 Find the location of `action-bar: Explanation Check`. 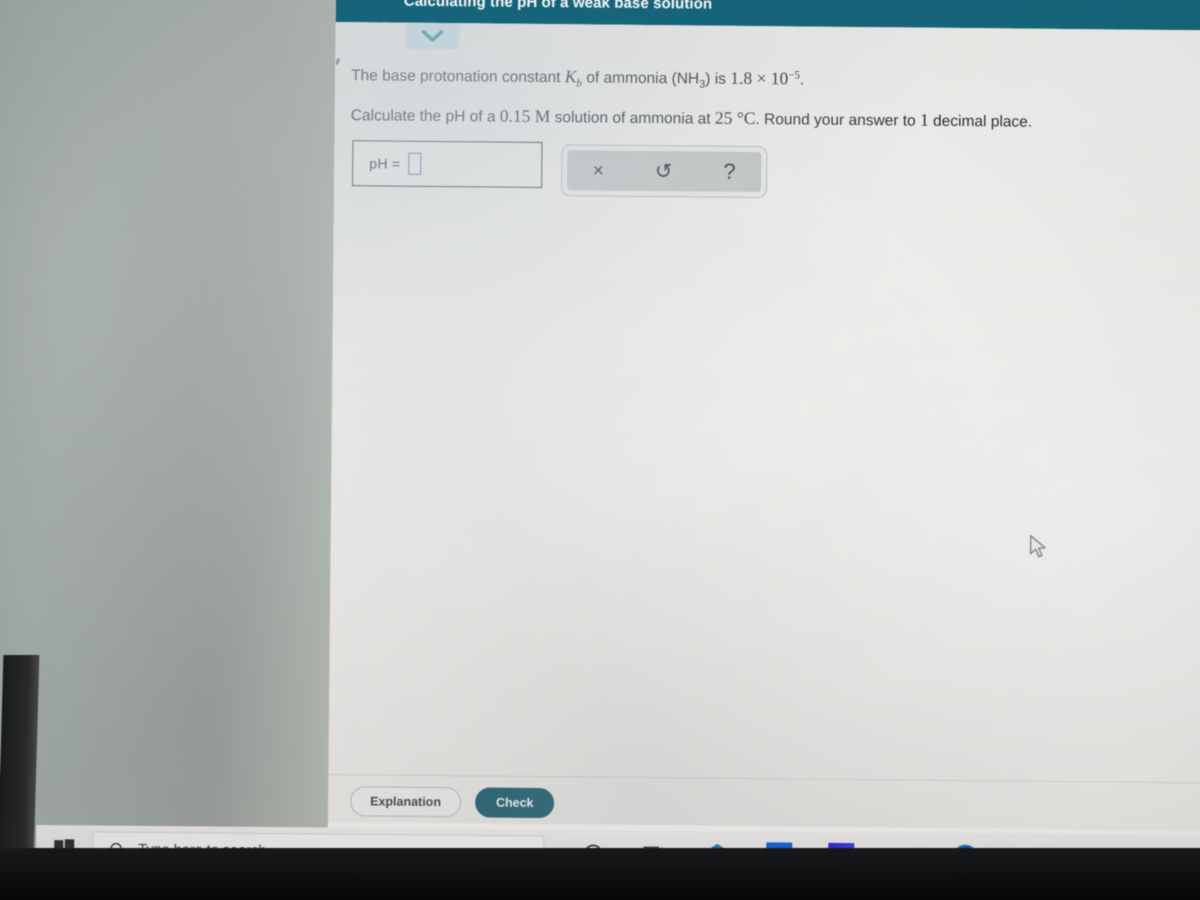

action-bar: Explanation Check is located at coordinates (452, 802).